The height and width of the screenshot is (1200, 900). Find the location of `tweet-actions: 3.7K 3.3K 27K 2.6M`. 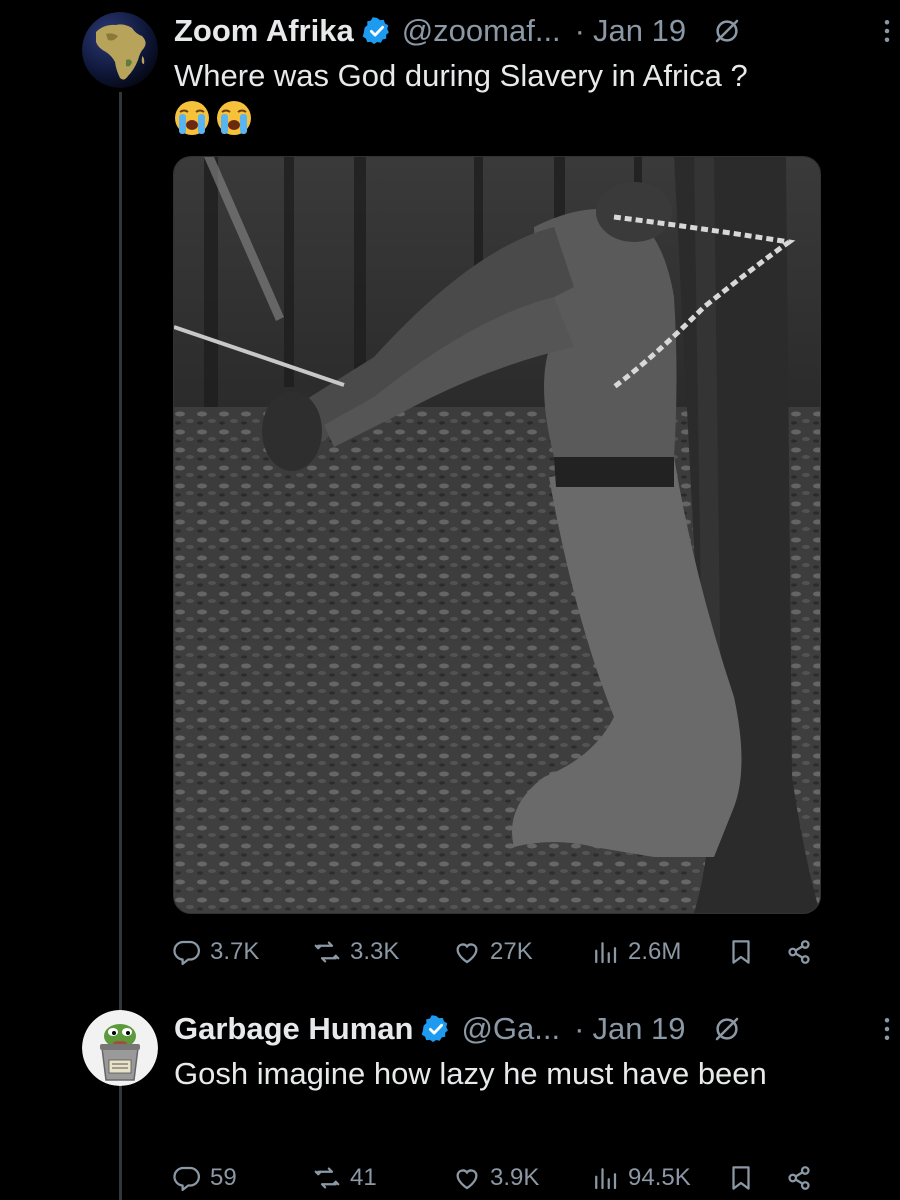

tweet-actions: 3.7K 3.3K 27K 2.6M is located at coordinates (494, 952).